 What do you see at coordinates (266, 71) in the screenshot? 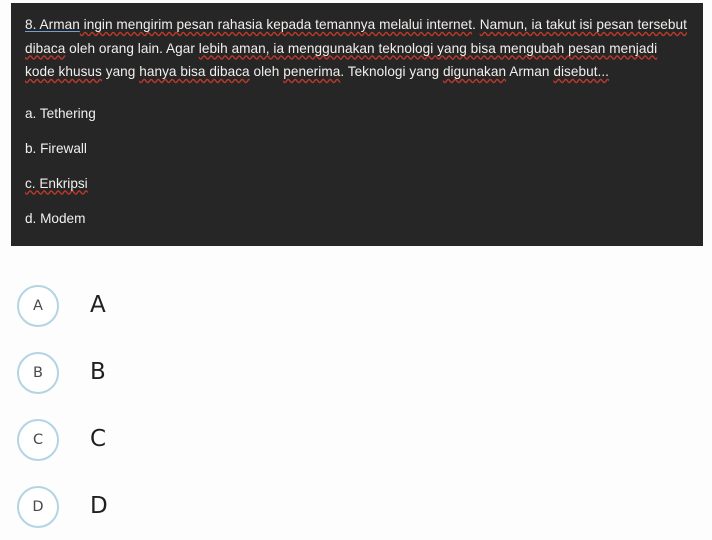
I see `stem-segment: oleh` at bounding box center [266, 71].